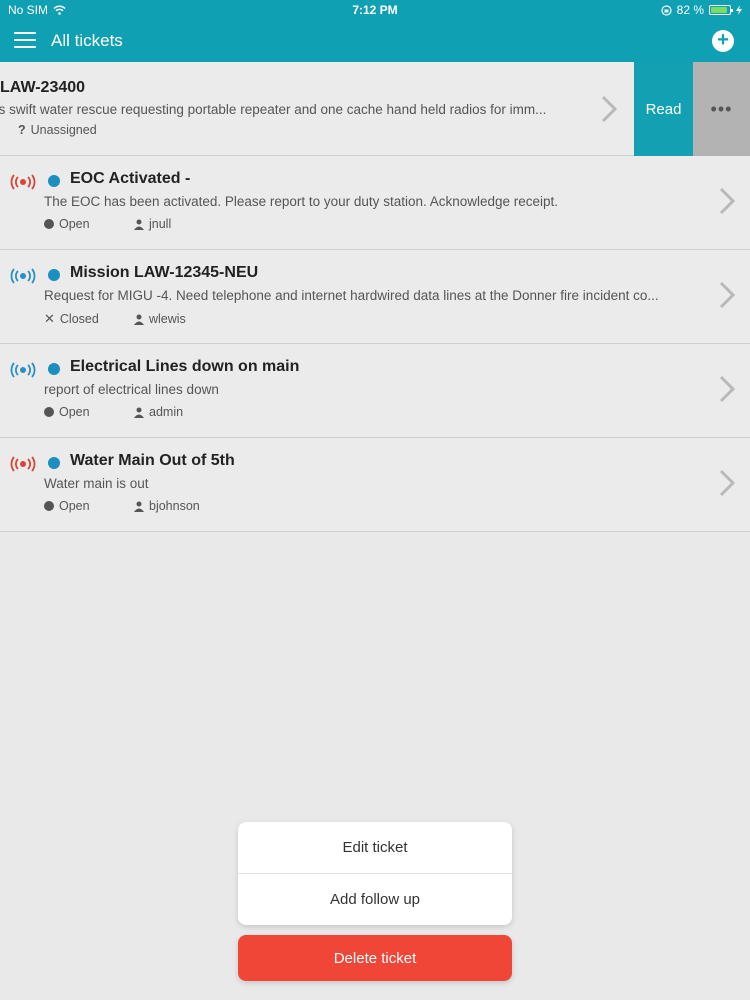 This screenshot has height=1000, width=750. I want to click on ticket-description: report of electrical lines down, so click(131, 389).